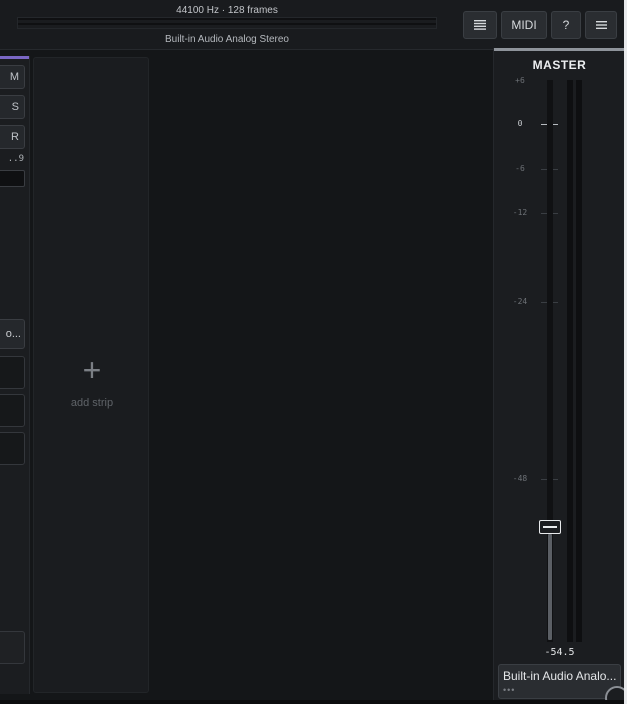 The height and width of the screenshot is (704, 627). What do you see at coordinates (15, 159) in the screenshot?
I see `strip-volume-value: ..9` at bounding box center [15, 159].